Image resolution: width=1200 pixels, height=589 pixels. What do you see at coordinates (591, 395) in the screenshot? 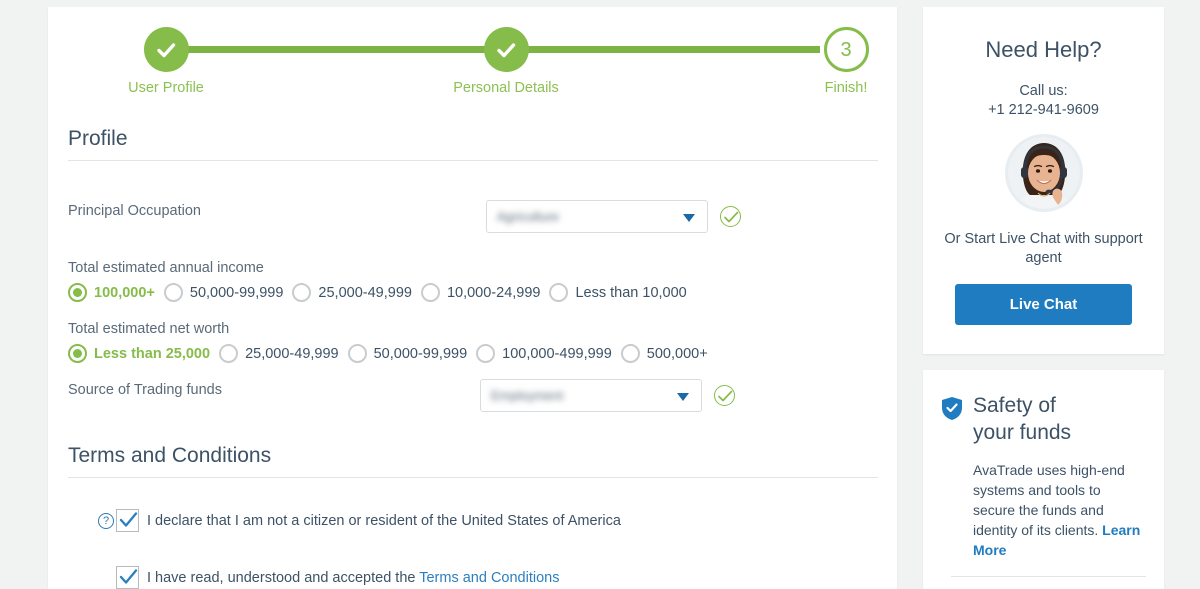
I see `source-of-funds-select: Employment` at bounding box center [591, 395].